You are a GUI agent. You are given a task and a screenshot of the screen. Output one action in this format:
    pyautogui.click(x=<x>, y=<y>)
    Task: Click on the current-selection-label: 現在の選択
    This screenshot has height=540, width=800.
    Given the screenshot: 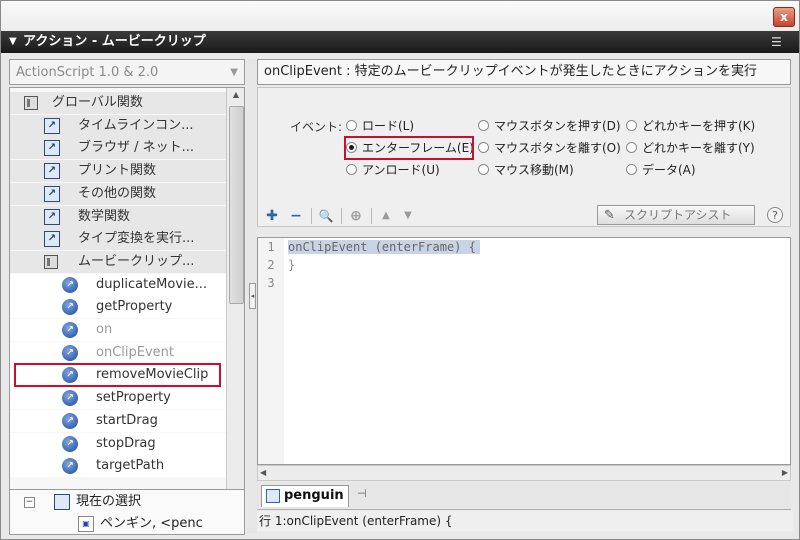 What is the action you would take?
    pyautogui.click(x=109, y=501)
    